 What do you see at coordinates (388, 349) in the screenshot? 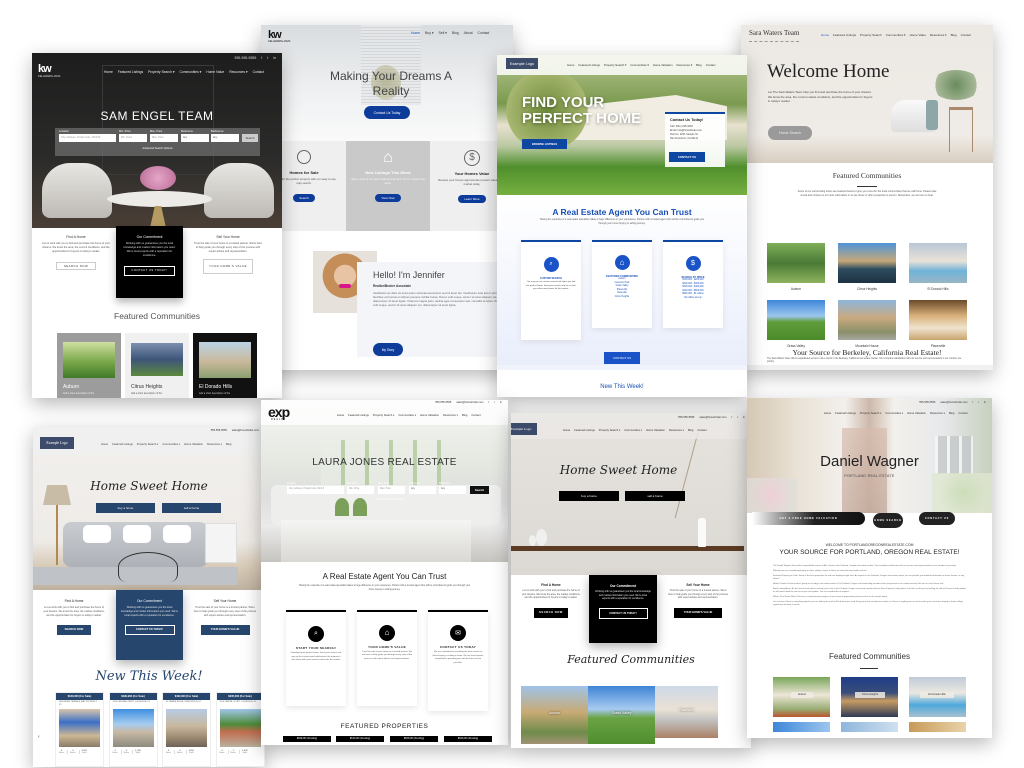
I see `my-story-button: My Story` at bounding box center [388, 349].